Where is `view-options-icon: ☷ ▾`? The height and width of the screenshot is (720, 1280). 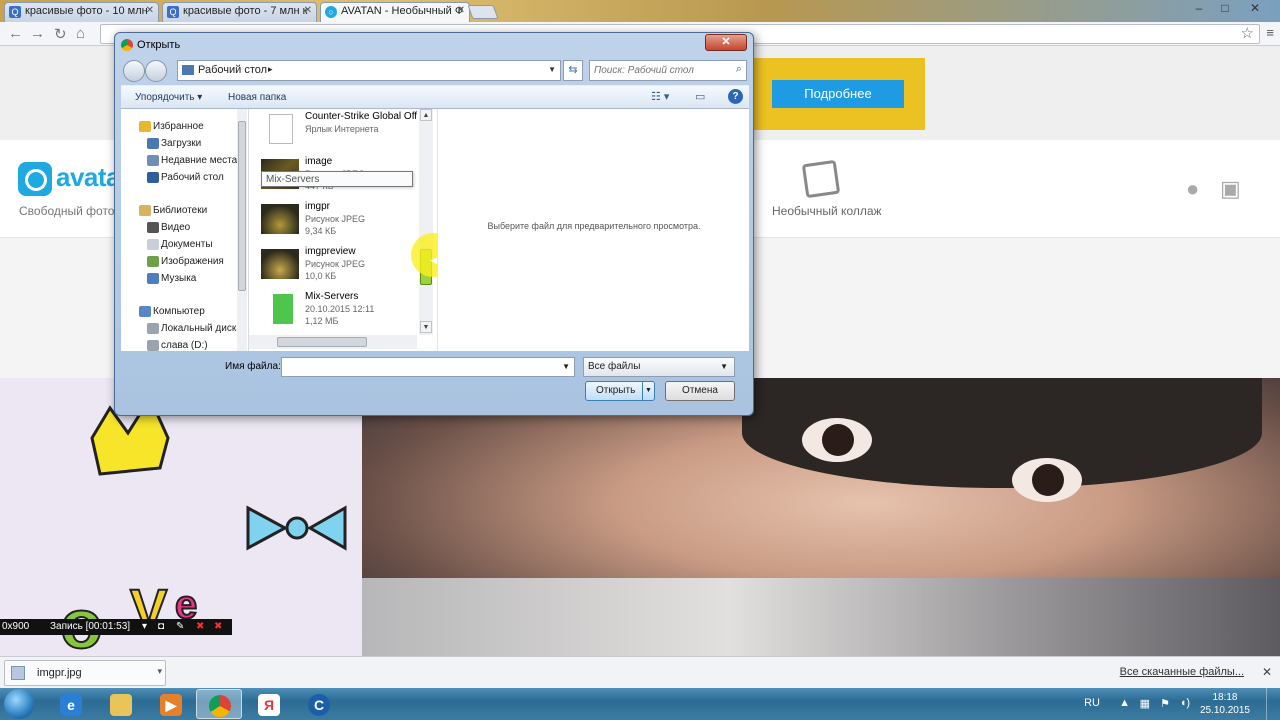
view-options-icon: ☷ ▾ is located at coordinates (660, 96).